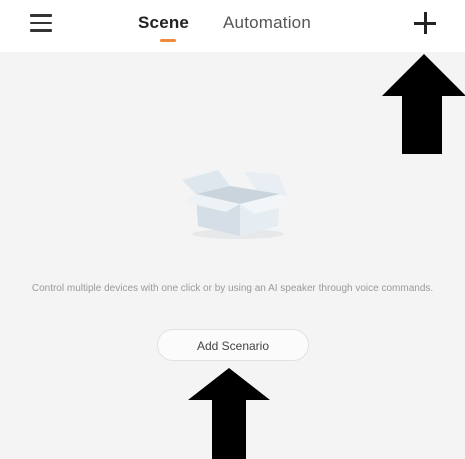 This screenshot has height=459, width=465. I want to click on empty-box-illustration, so click(238, 204).